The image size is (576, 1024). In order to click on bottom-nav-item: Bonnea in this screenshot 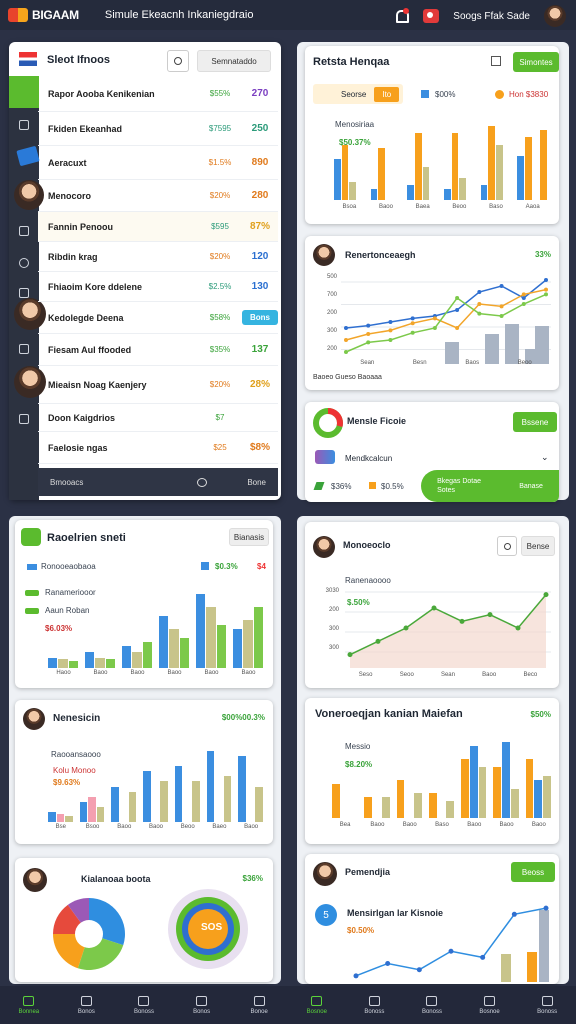, I will do `click(29, 1005)`.